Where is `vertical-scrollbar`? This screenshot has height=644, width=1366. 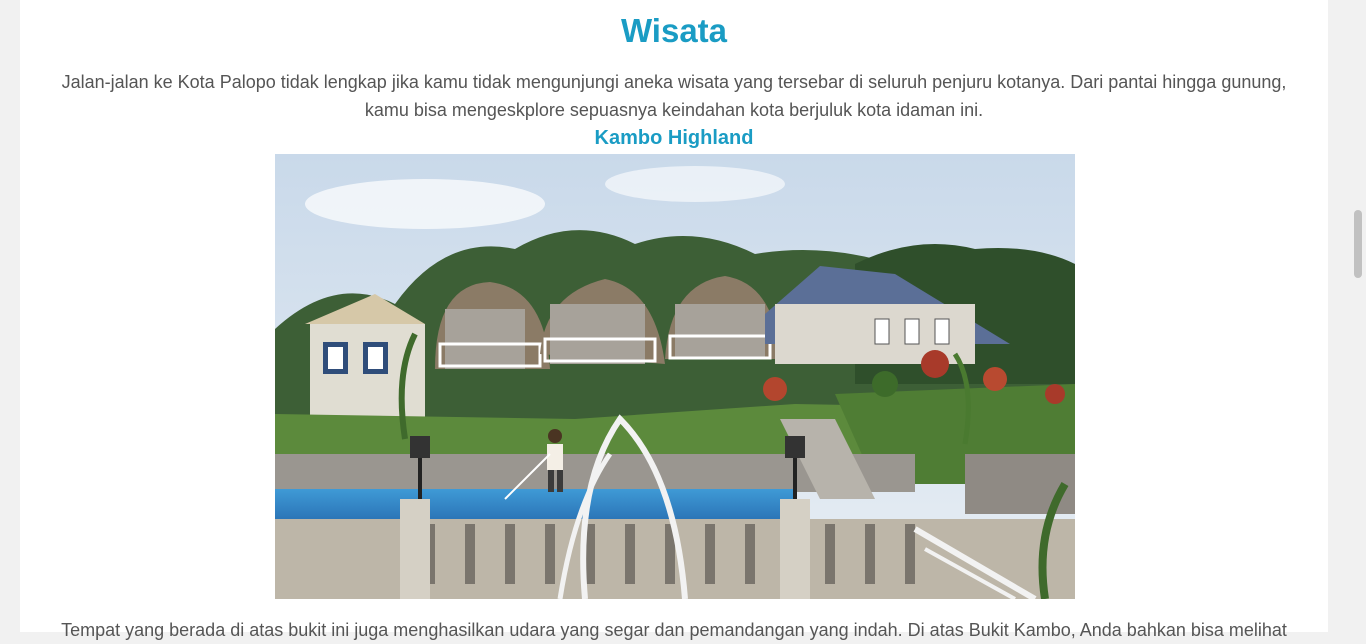 vertical-scrollbar is located at coordinates (1357, 316).